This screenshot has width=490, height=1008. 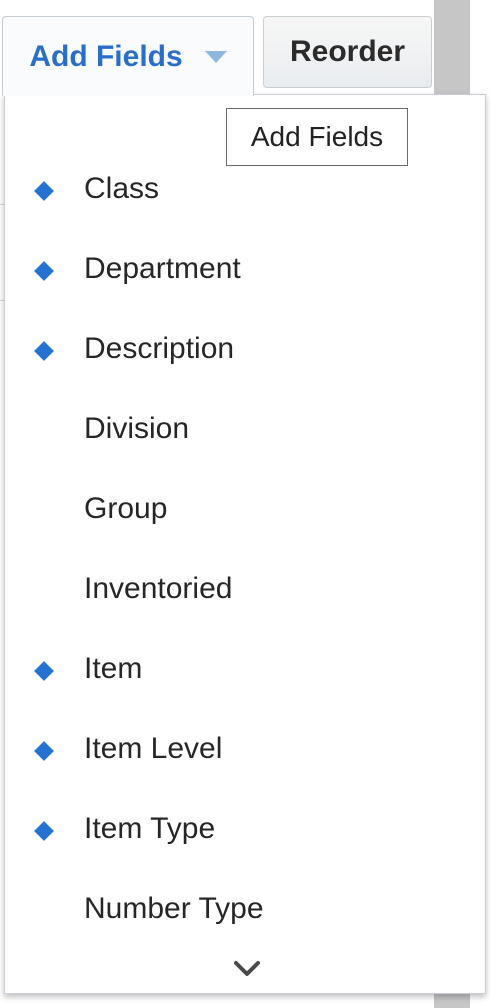 I want to click on add-fields-tooltip: Add Fields, so click(x=317, y=137).